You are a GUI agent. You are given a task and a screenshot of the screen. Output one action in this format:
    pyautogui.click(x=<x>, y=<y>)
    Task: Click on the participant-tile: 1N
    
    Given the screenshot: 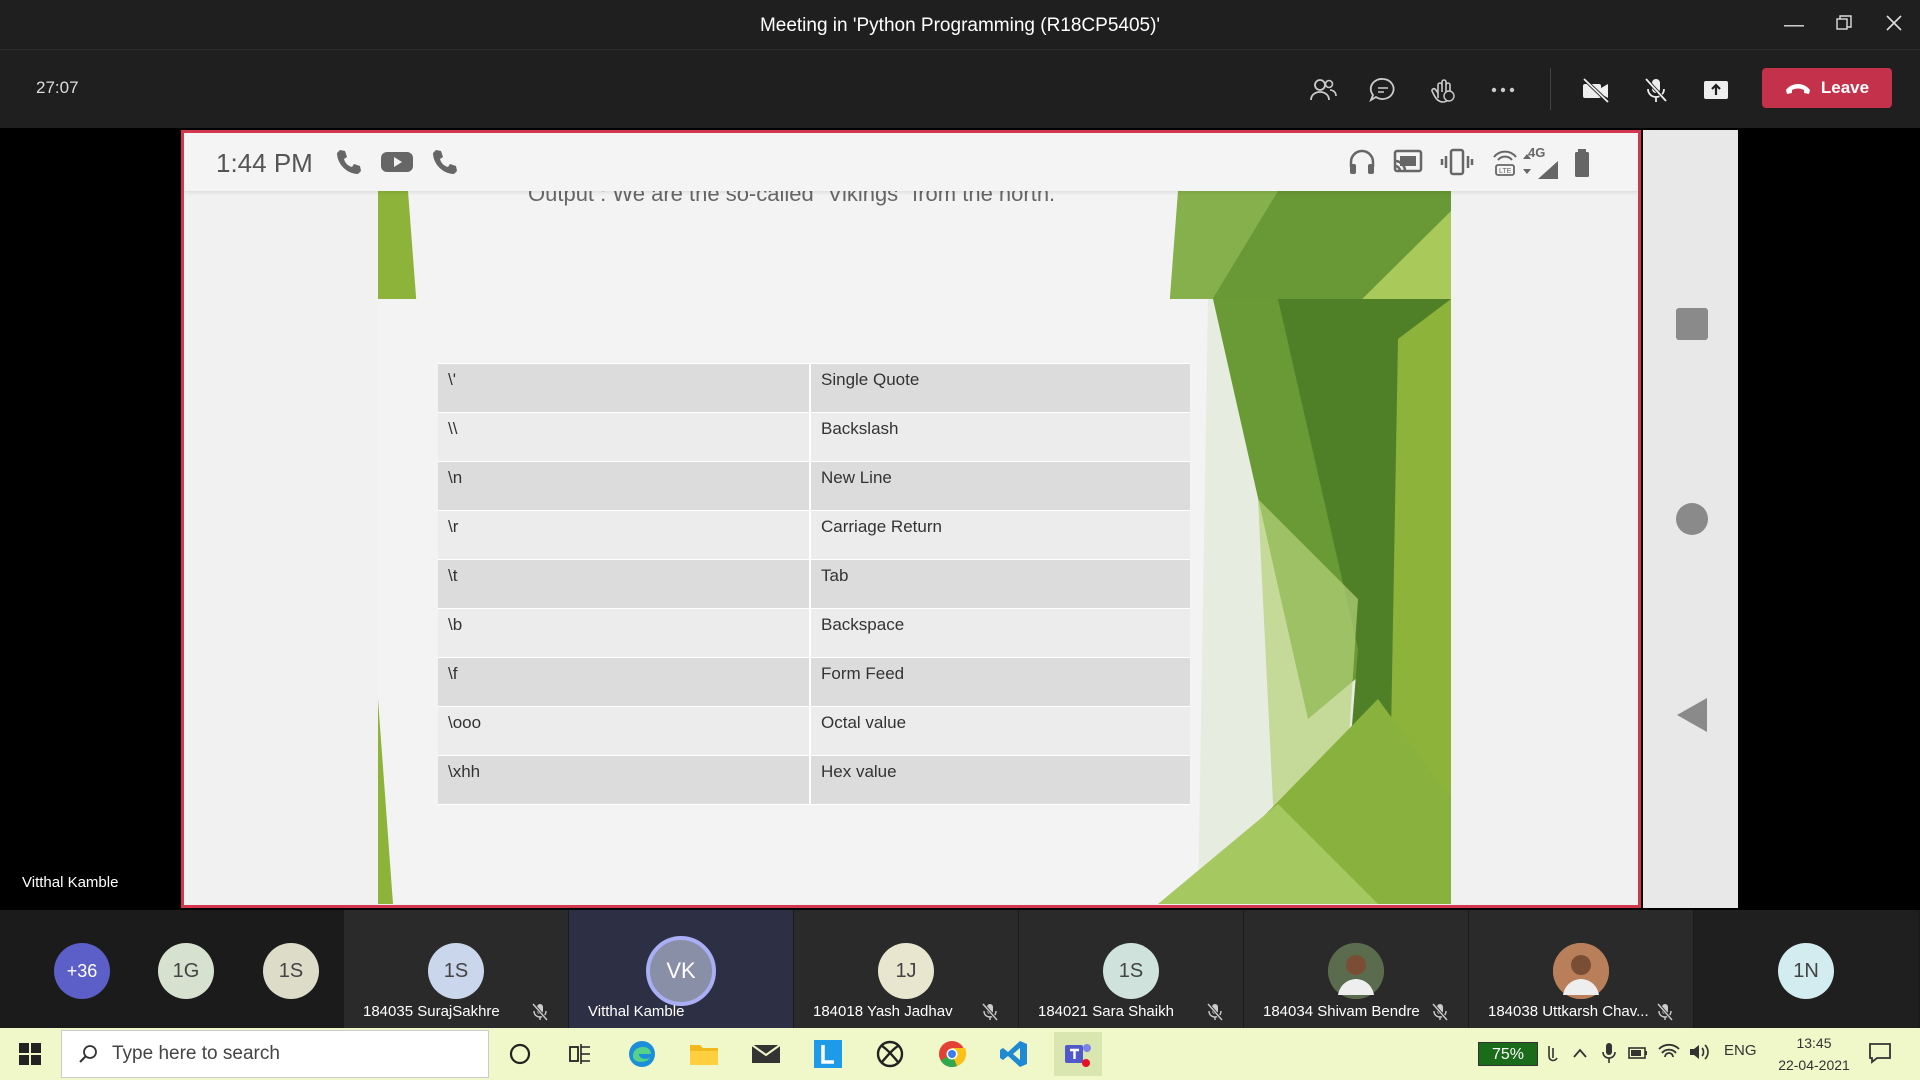 What is the action you would take?
    pyautogui.click(x=1806, y=969)
    